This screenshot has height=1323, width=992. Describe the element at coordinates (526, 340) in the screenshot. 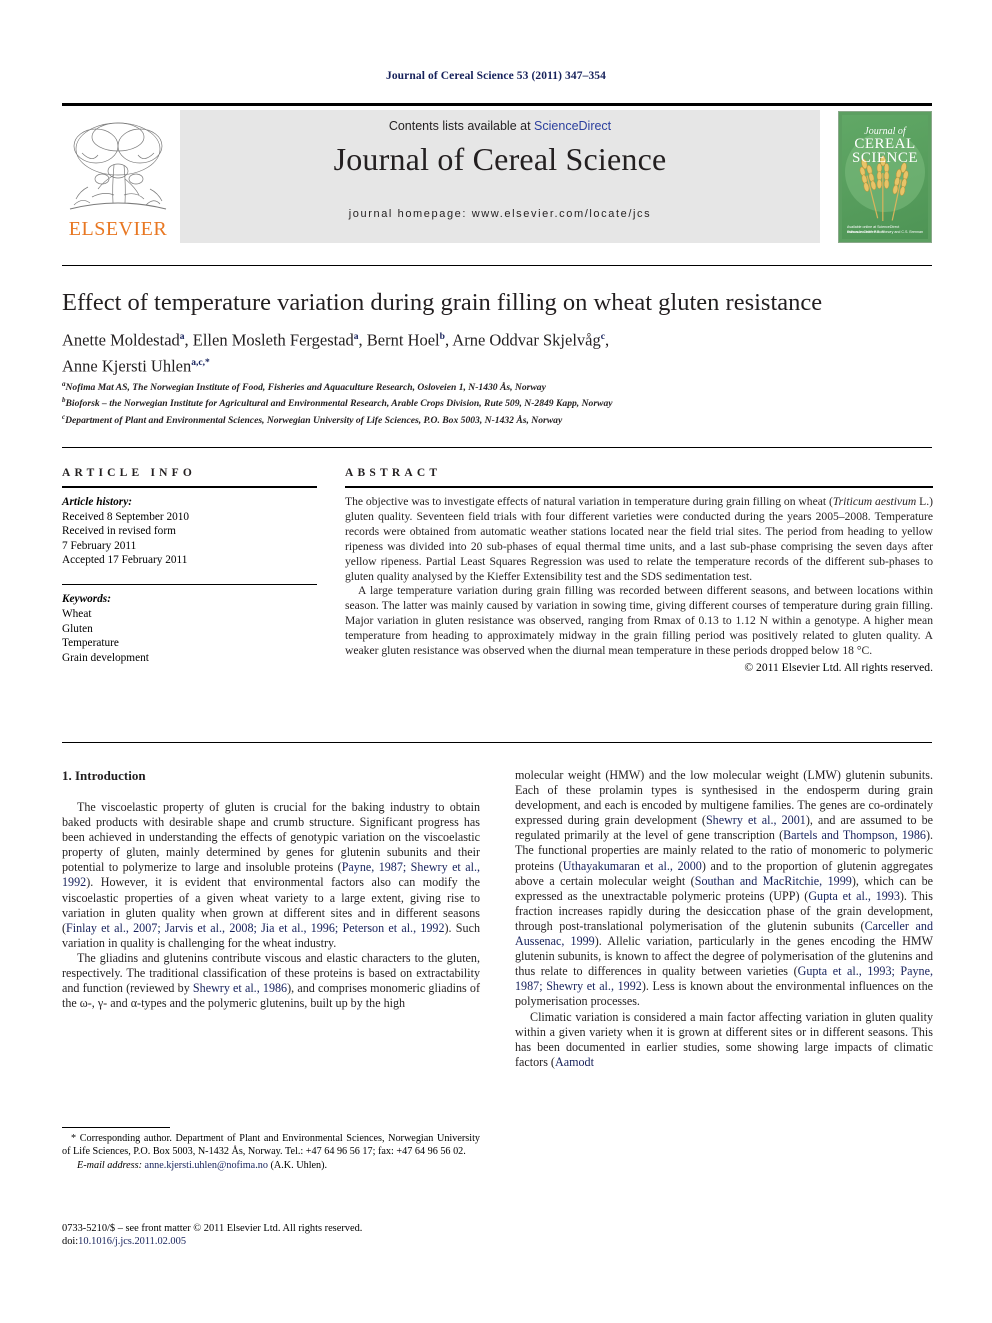

I see `author-name: Arne Oddvar Skjelvåg` at that location.